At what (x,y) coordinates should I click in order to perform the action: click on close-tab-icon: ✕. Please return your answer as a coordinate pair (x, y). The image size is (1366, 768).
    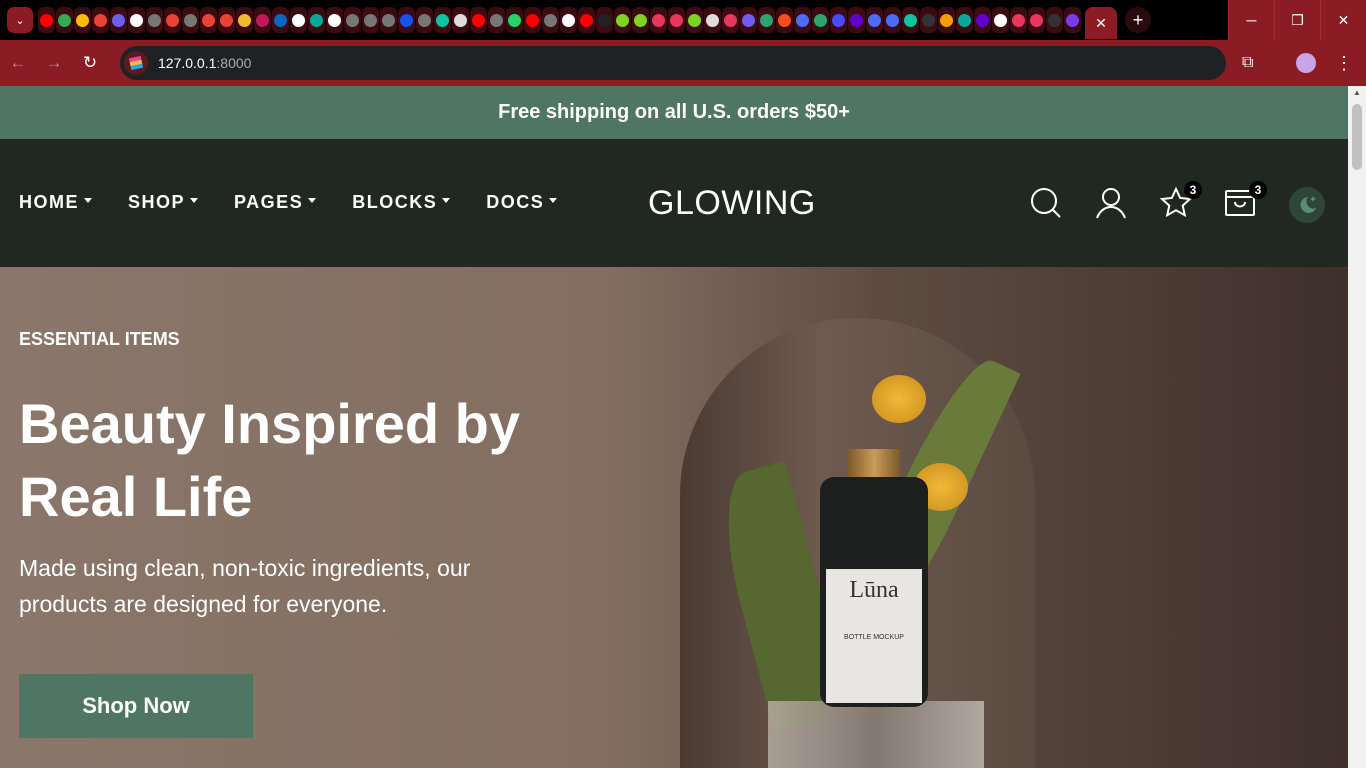
    Looking at the image, I should click on (1101, 23).